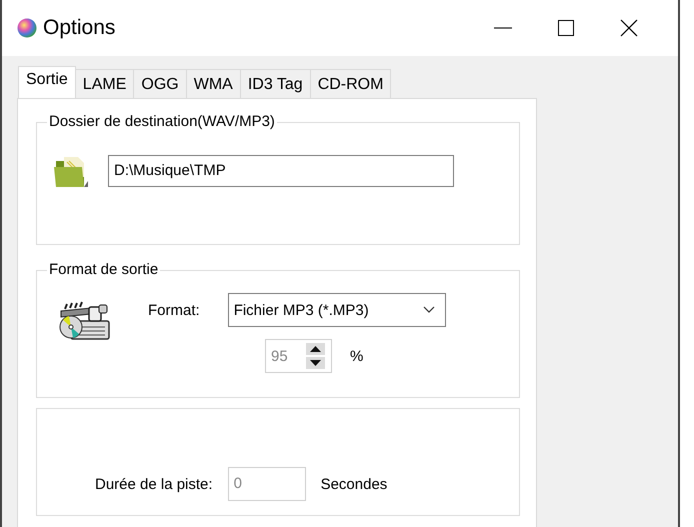  Describe the element at coordinates (354, 484) in the screenshot. I see `seconds-label: Secondes` at that location.